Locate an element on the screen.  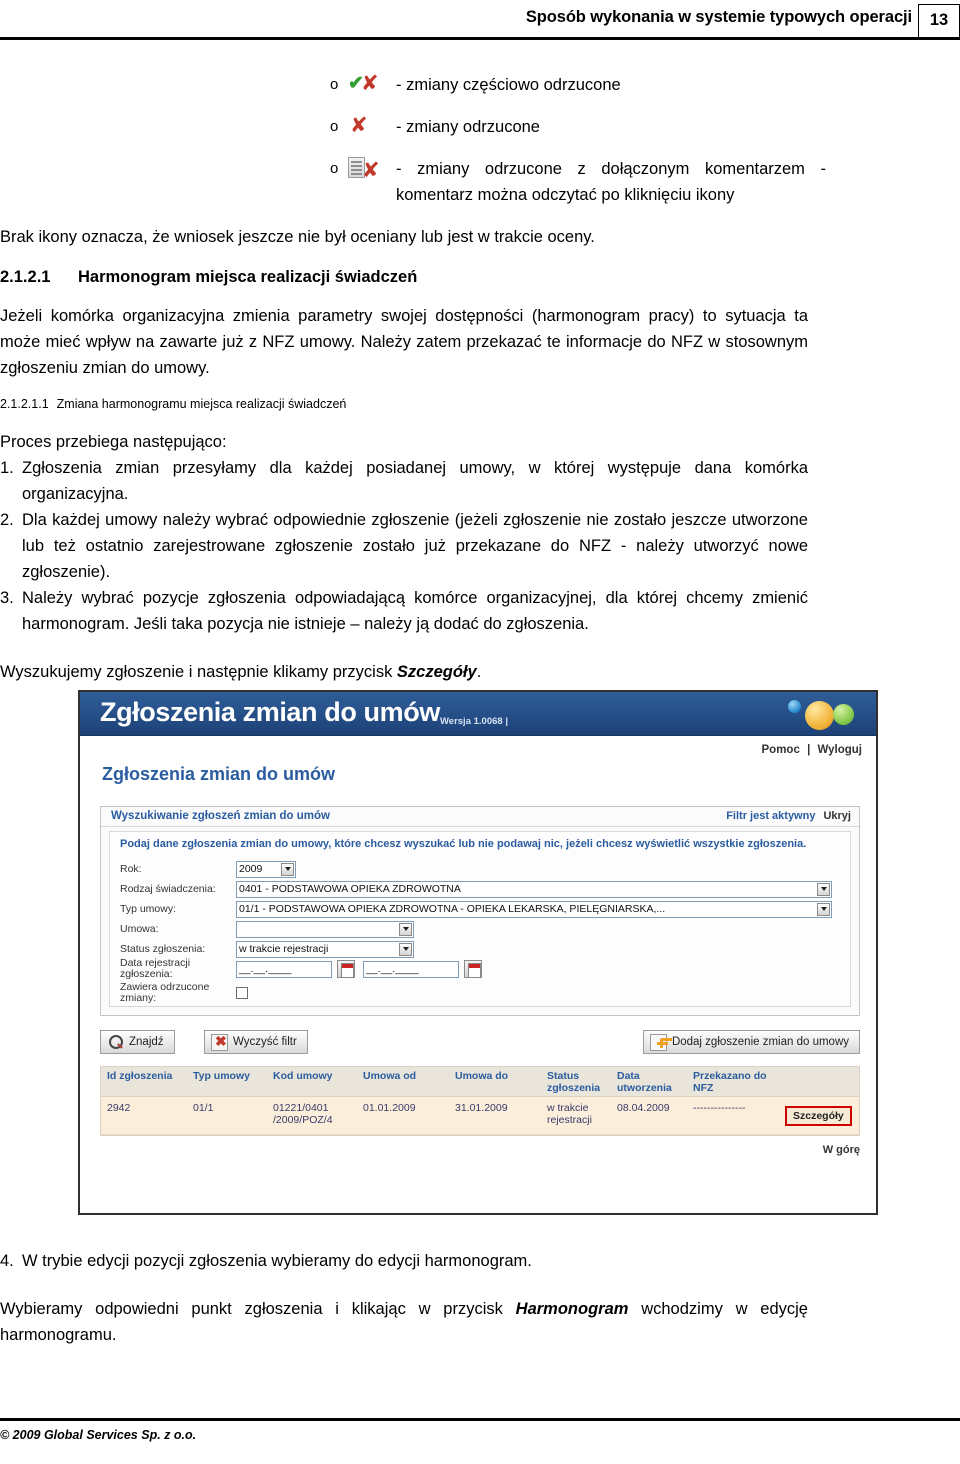
scroll-to-top-link: W górę is located at coordinates (480, 1150).